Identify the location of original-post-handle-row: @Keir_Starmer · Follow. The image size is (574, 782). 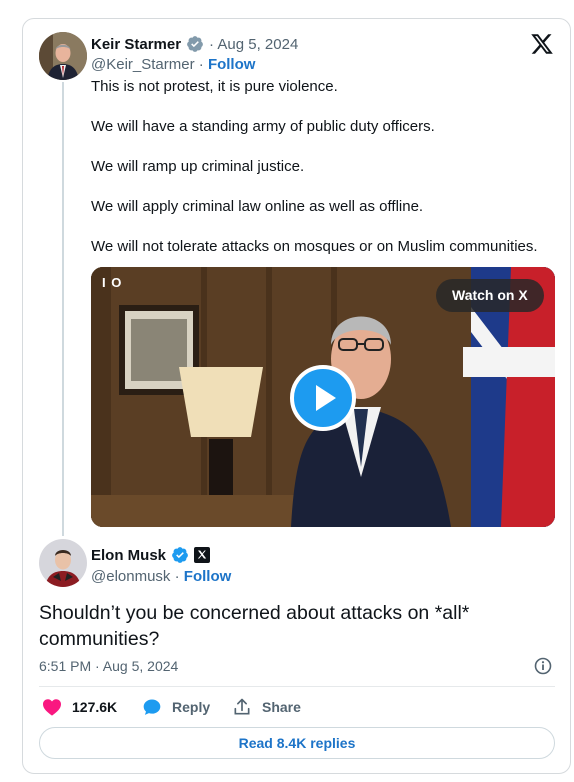
(173, 64).